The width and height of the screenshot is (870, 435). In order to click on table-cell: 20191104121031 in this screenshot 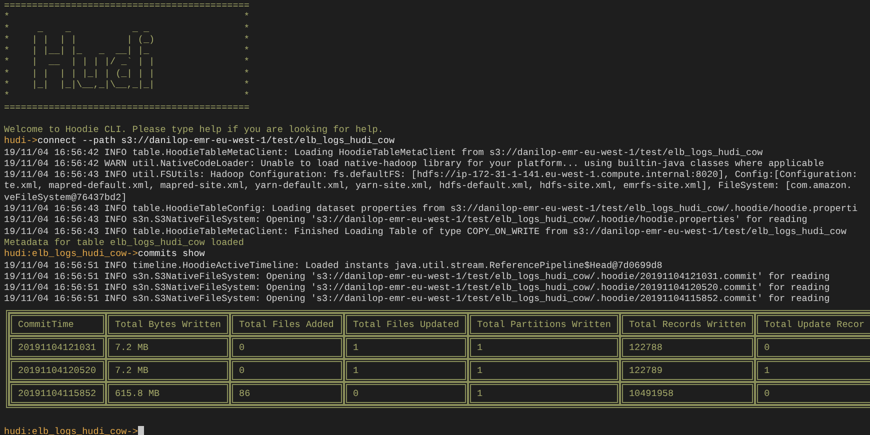, I will do `click(57, 347)`.